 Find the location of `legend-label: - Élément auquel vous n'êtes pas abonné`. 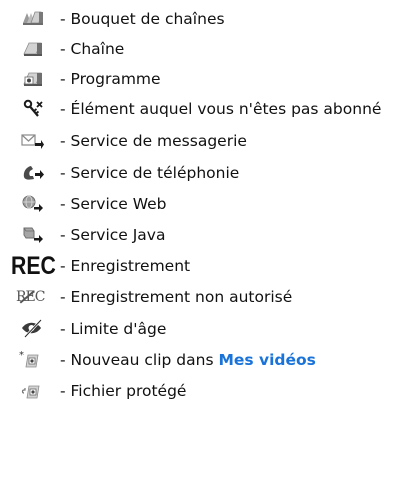

legend-label: - Élément auquel vous n'êtes pas abonné is located at coordinates (221, 109).